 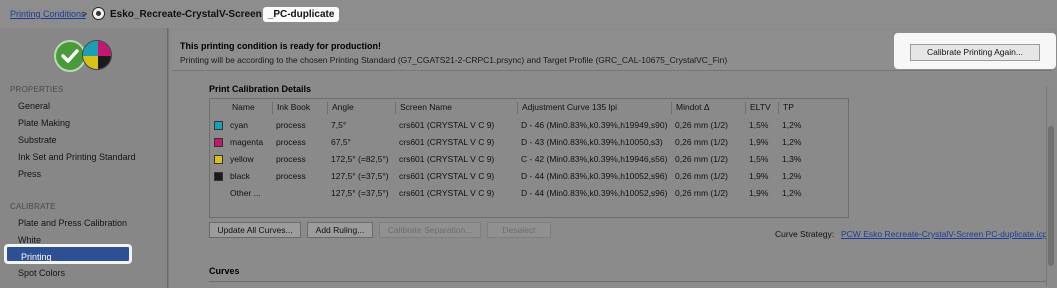 What do you see at coordinates (239, 125) in the screenshot?
I see `cell-name: cyan` at bounding box center [239, 125].